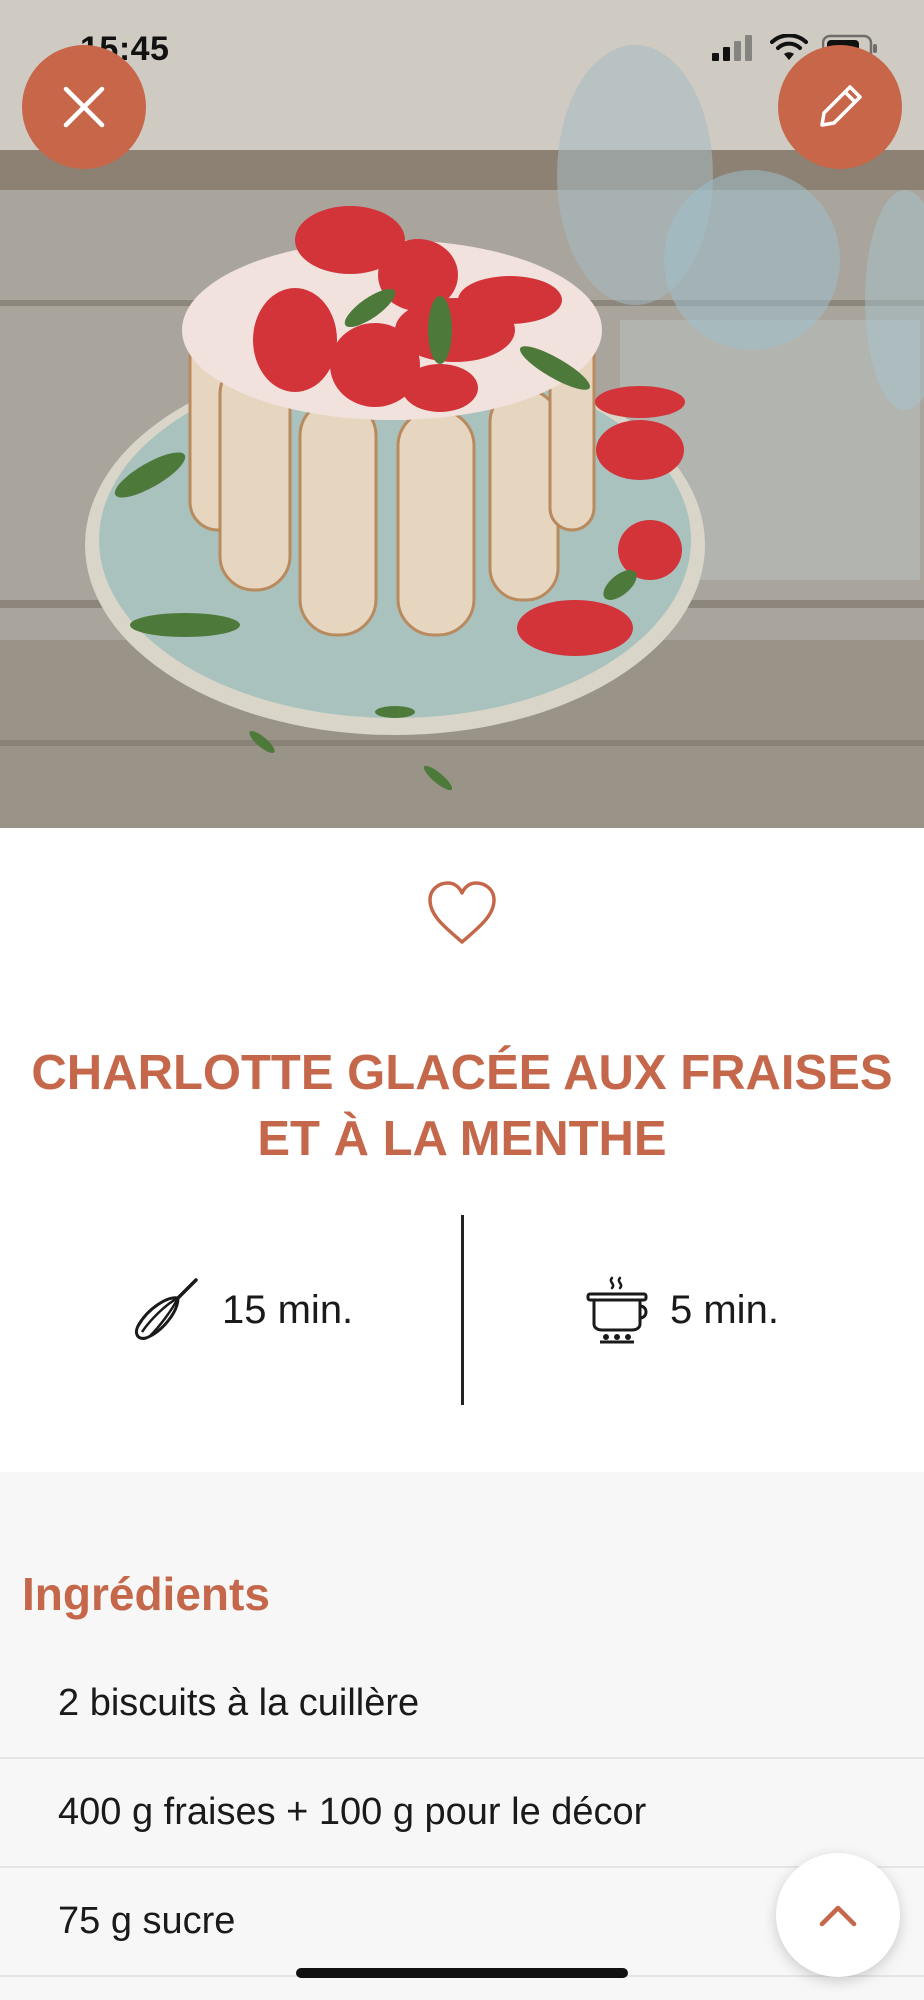 The width and height of the screenshot is (924, 2000). I want to click on chevron-up-icon, so click(838, 1916).